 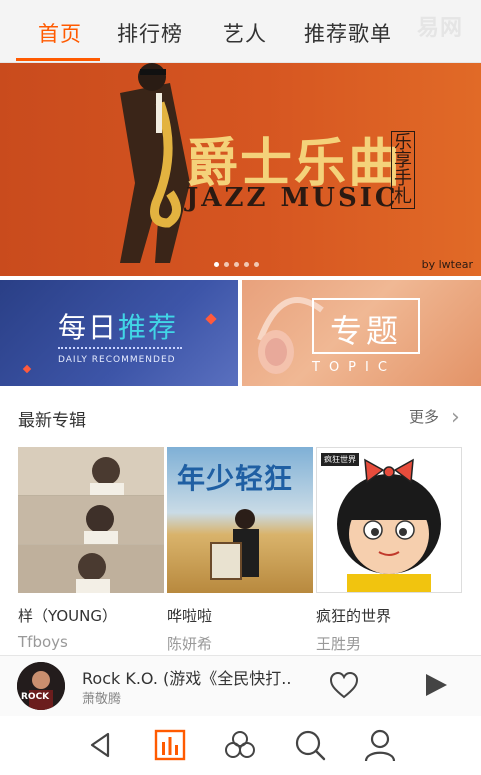 I want to click on back-icon, so click(x=101, y=745).